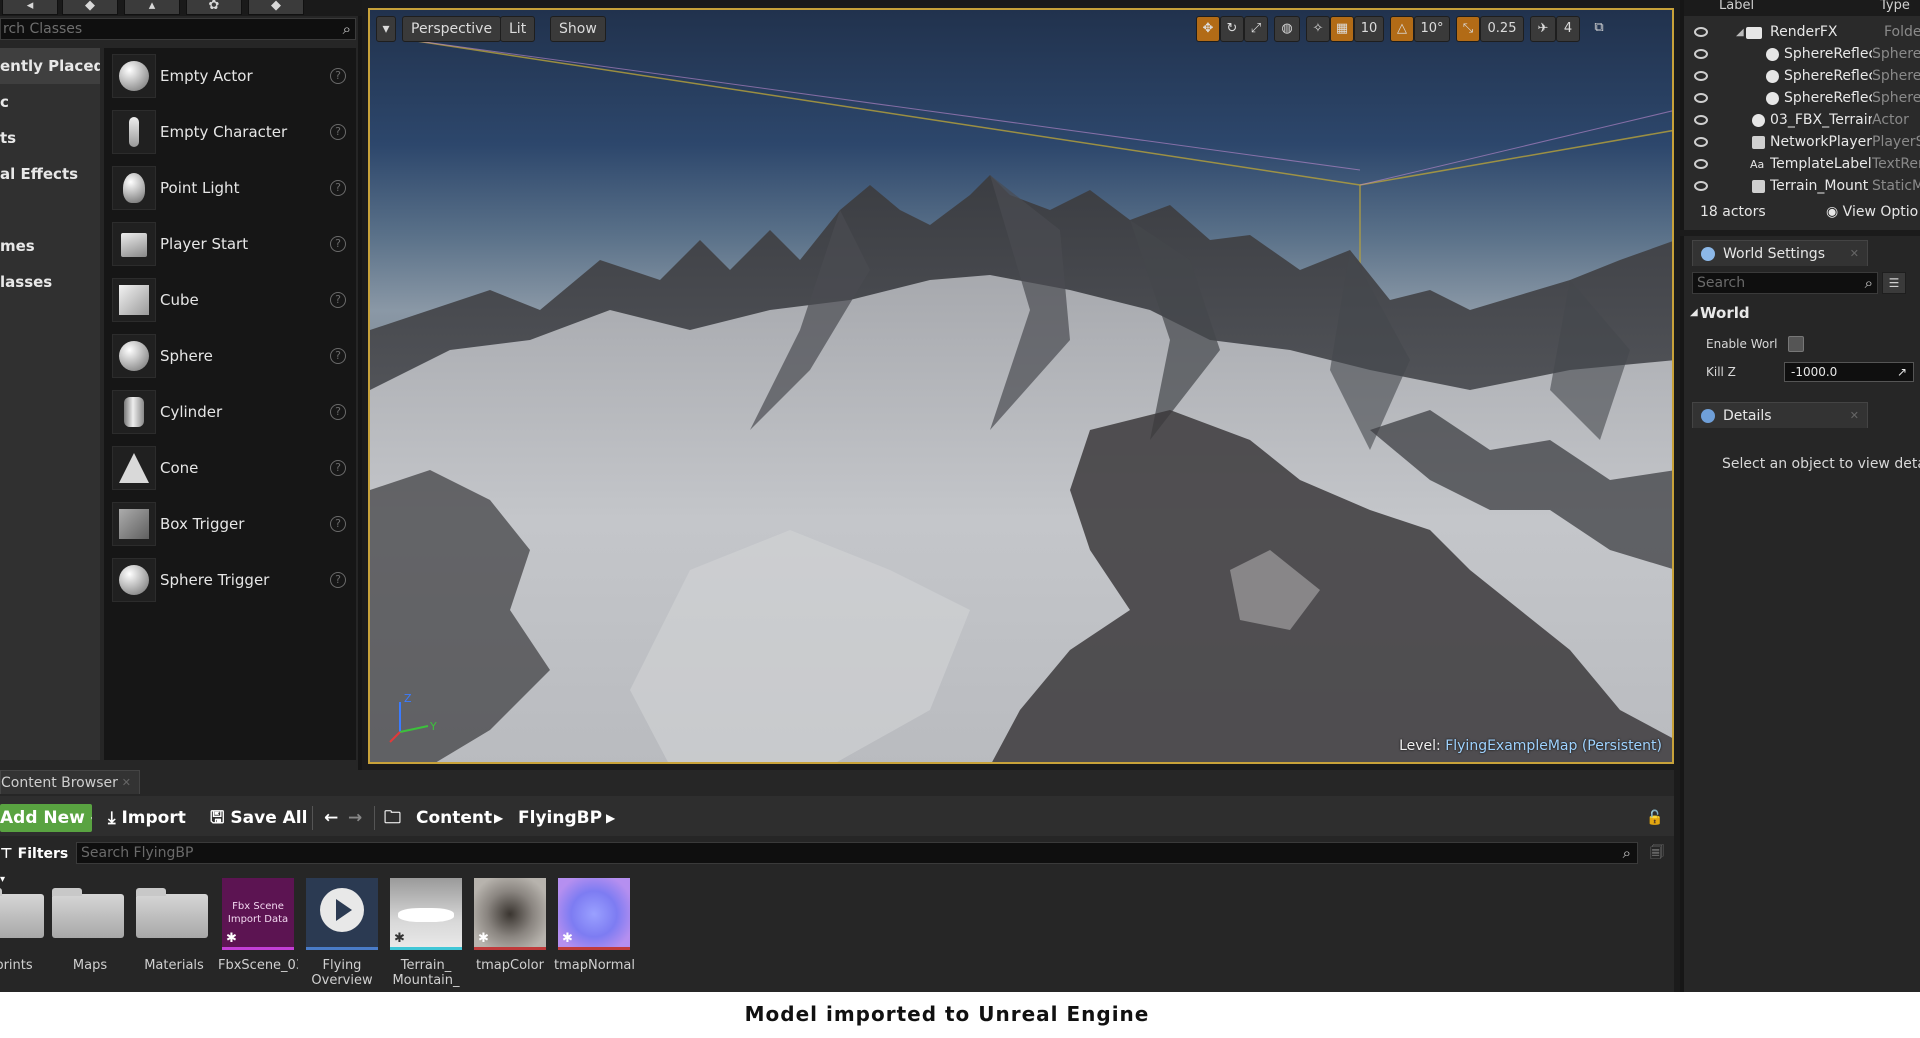 Image resolution: width=1920 pixels, height=1038 pixels. I want to click on surface-snap-icon: ✧, so click(1318, 29).